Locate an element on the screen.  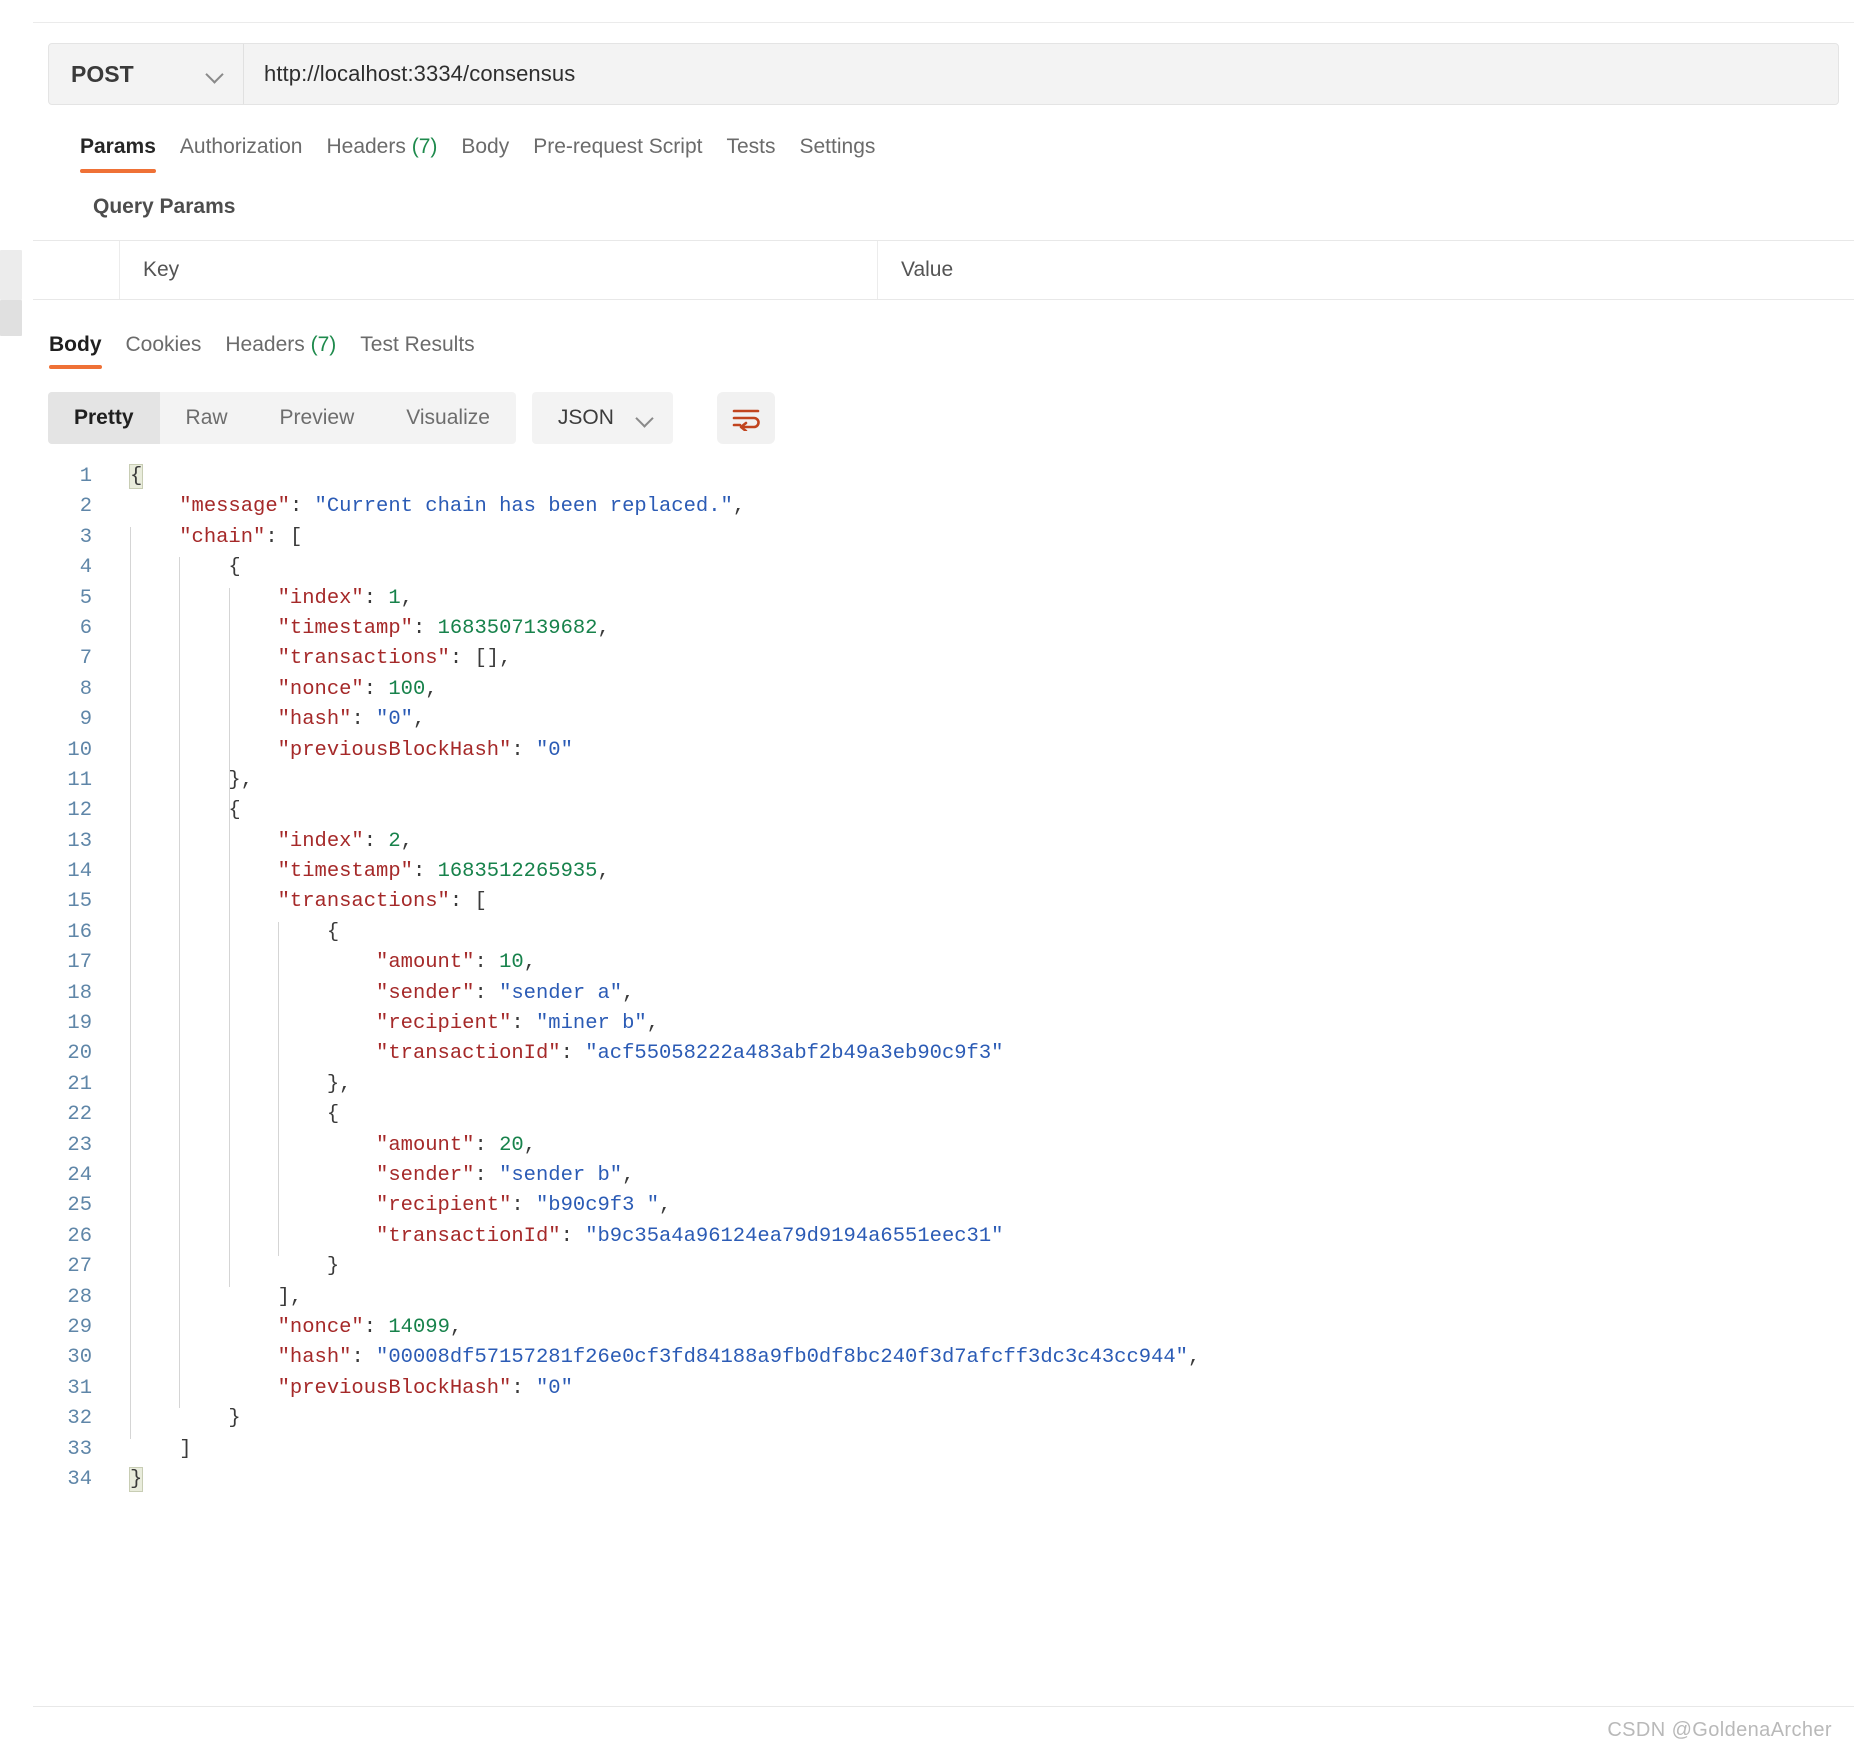
tab-authorization: Authorization is located at coordinates (253, 154).